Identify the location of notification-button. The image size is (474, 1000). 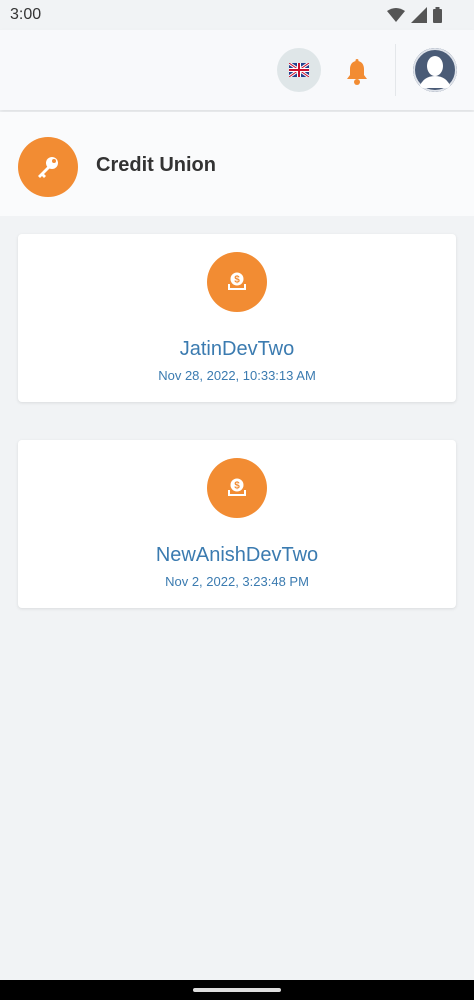
(357, 72).